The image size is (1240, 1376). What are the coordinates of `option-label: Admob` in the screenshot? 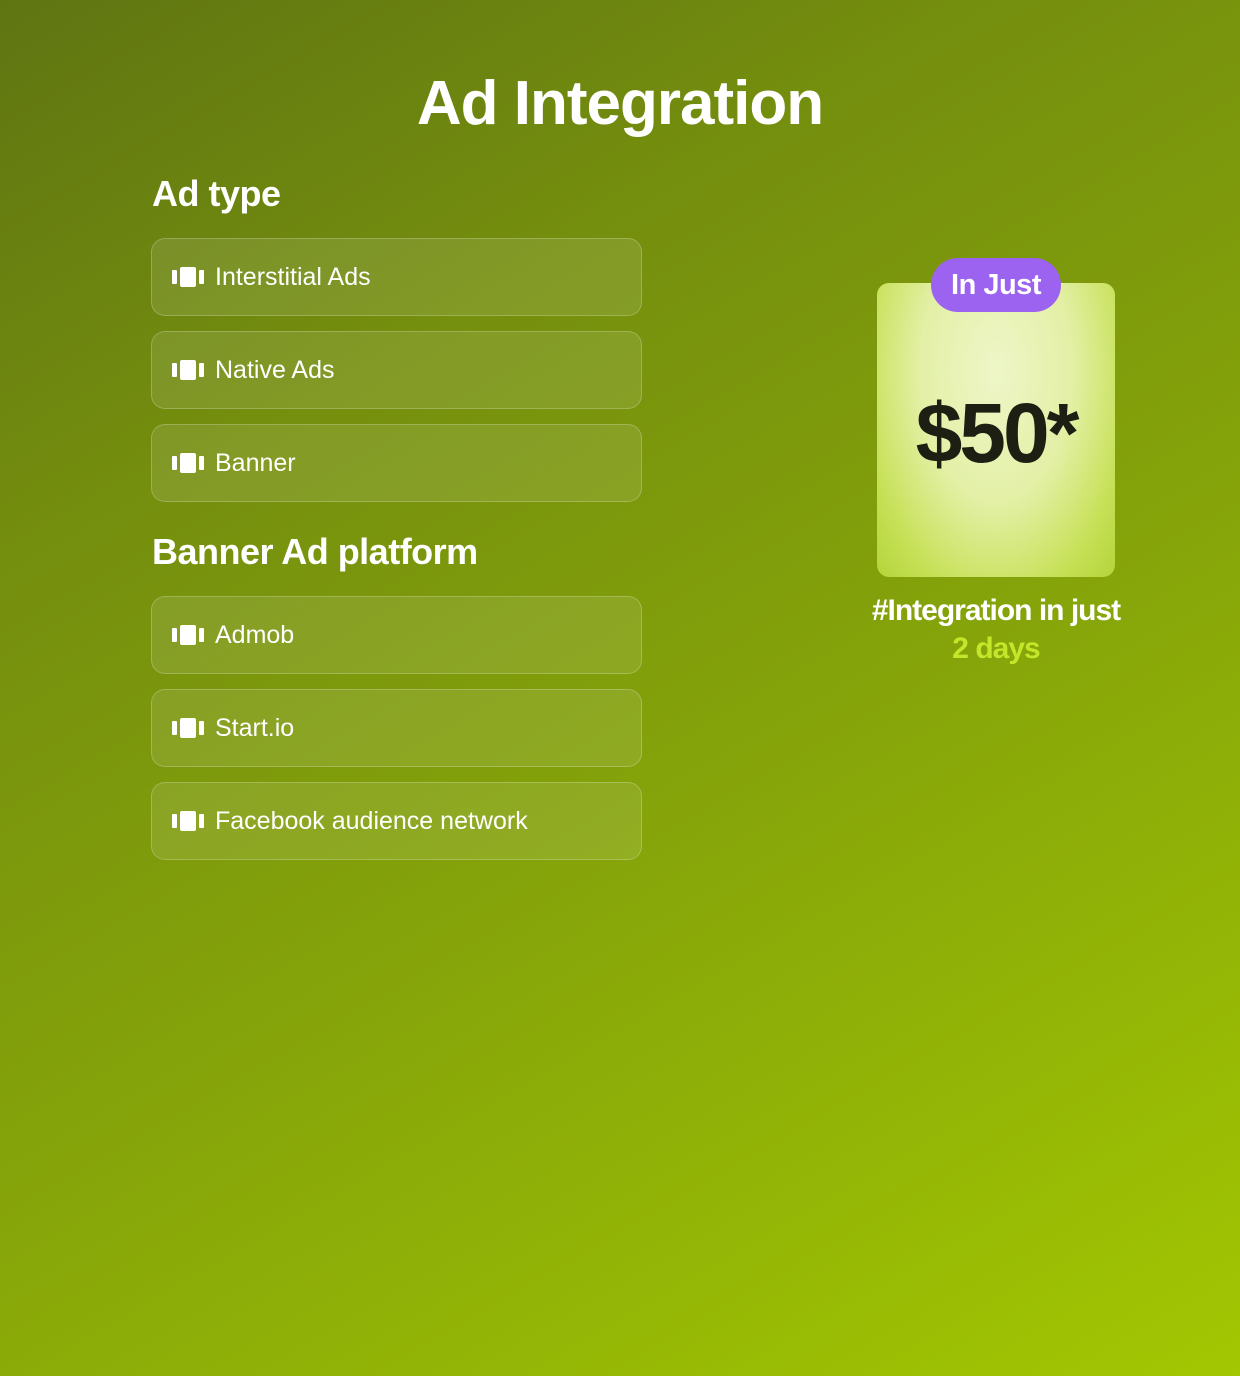 It's located at (255, 635).